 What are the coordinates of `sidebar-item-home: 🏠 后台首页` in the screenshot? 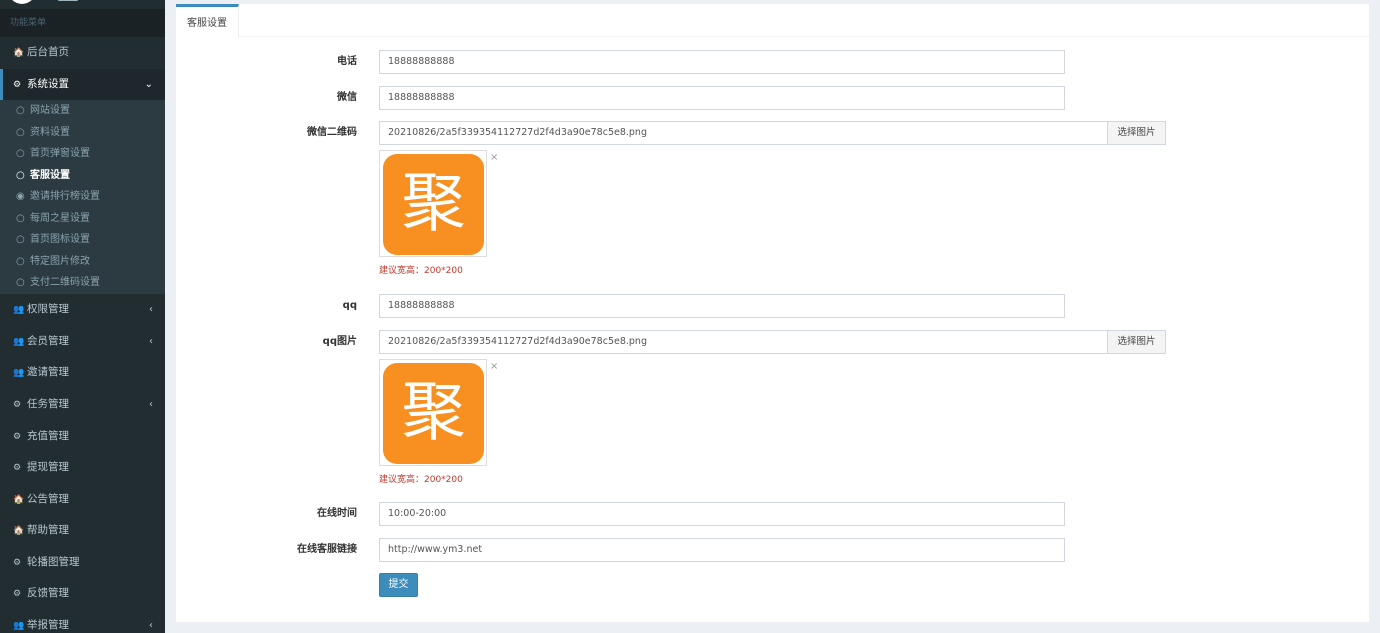 It's located at (82, 52).